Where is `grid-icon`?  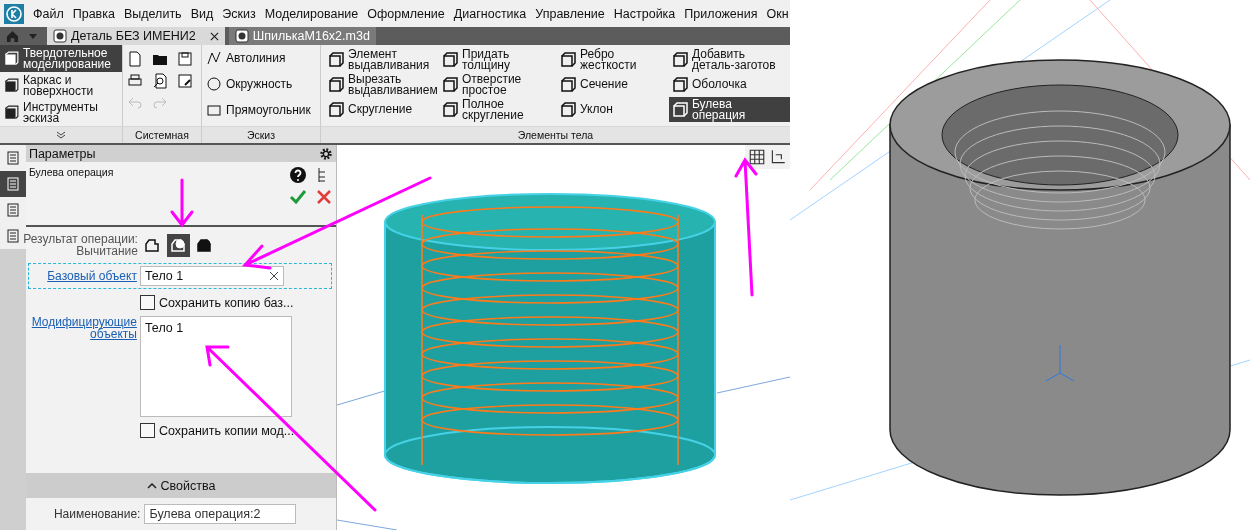
grid-icon is located at coordinates (757, 157).